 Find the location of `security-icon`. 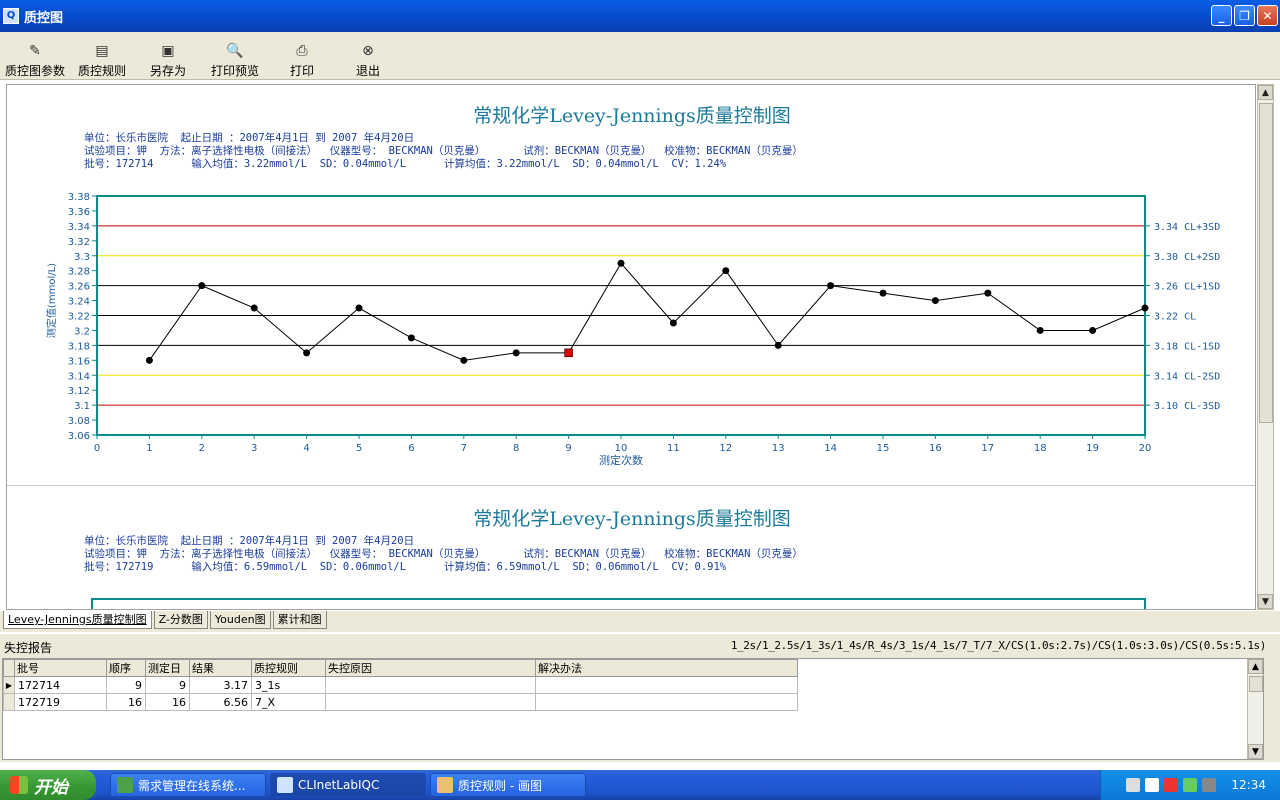

security-icon is located at coordinates (1190, 785).